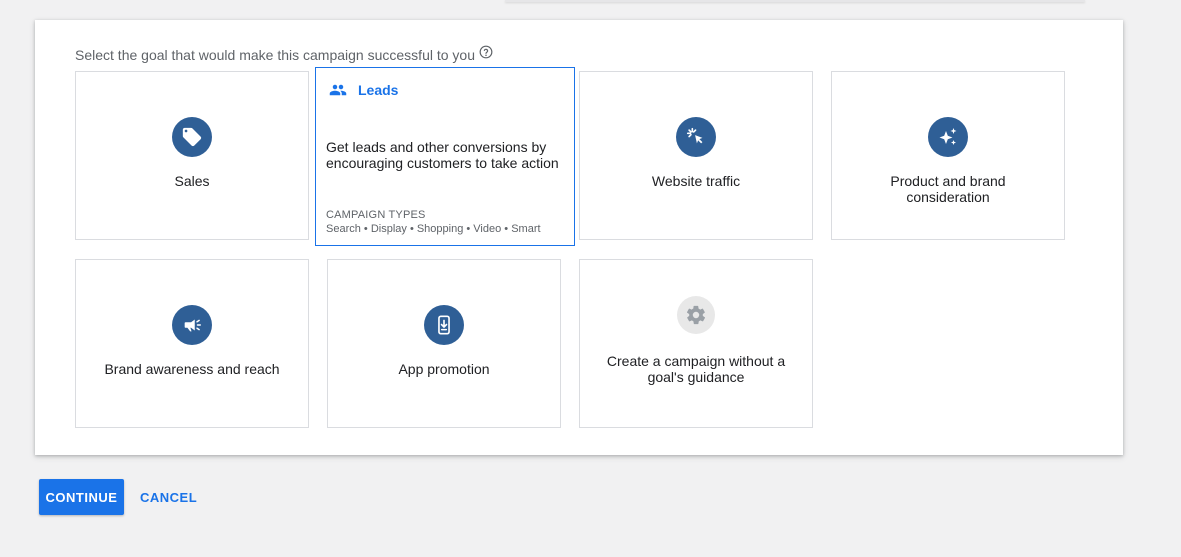 The height and width of the screenshot is (557, 1181). What do you see at coordinates (444, 325) in the screenshot?
I see `phone-download-icon` at bounding box center [444, 325].